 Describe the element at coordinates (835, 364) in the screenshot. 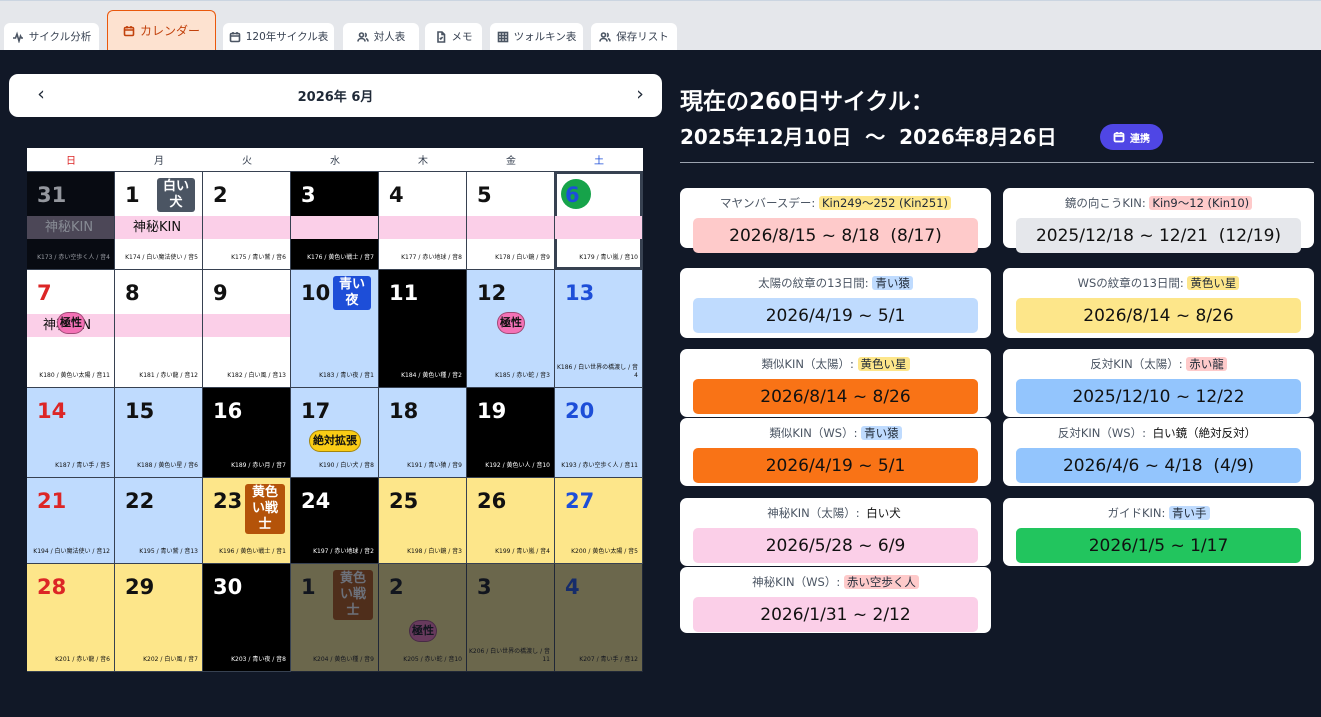

I see `card-label: 類似KIN（太陽）: 黄色い星` at that location.